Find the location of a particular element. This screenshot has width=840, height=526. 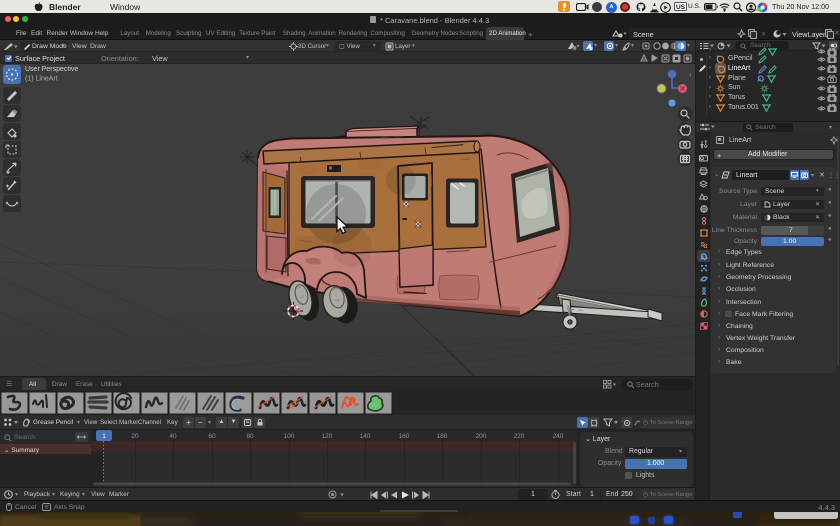

svg-text: 160 is located at coordinates (404, 436).